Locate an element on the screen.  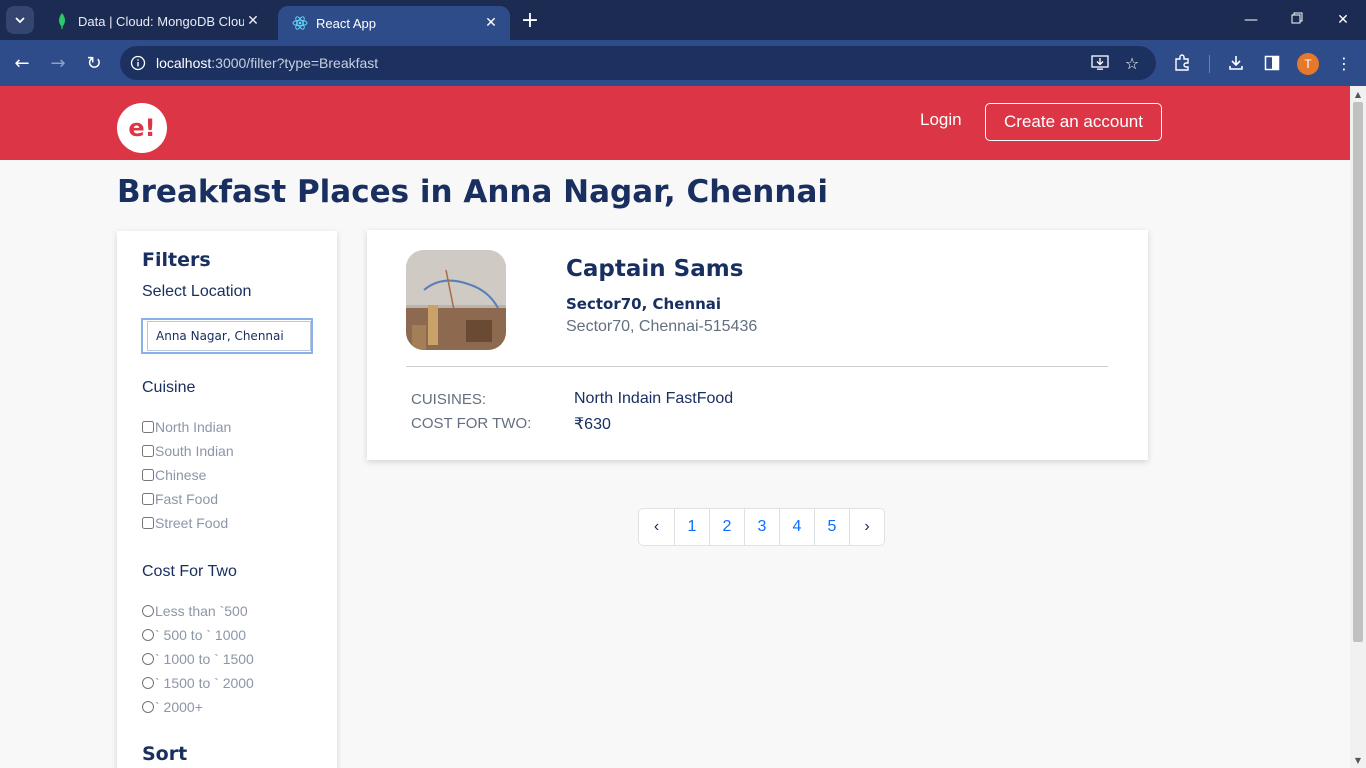
pagination-page-3: 3 is located at coordinates (761, 527).